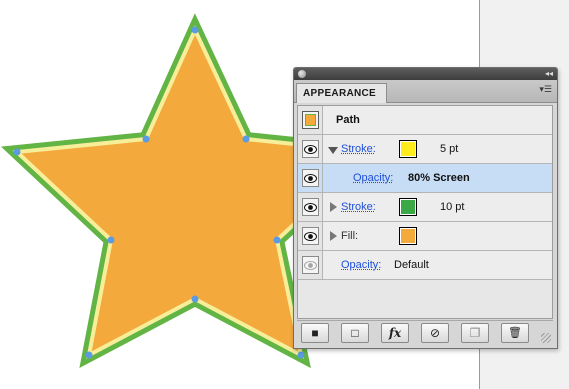 The width and height of the screenshot is (569, 389). I want to click on expanded-triangle-icon, so click(333, 150).